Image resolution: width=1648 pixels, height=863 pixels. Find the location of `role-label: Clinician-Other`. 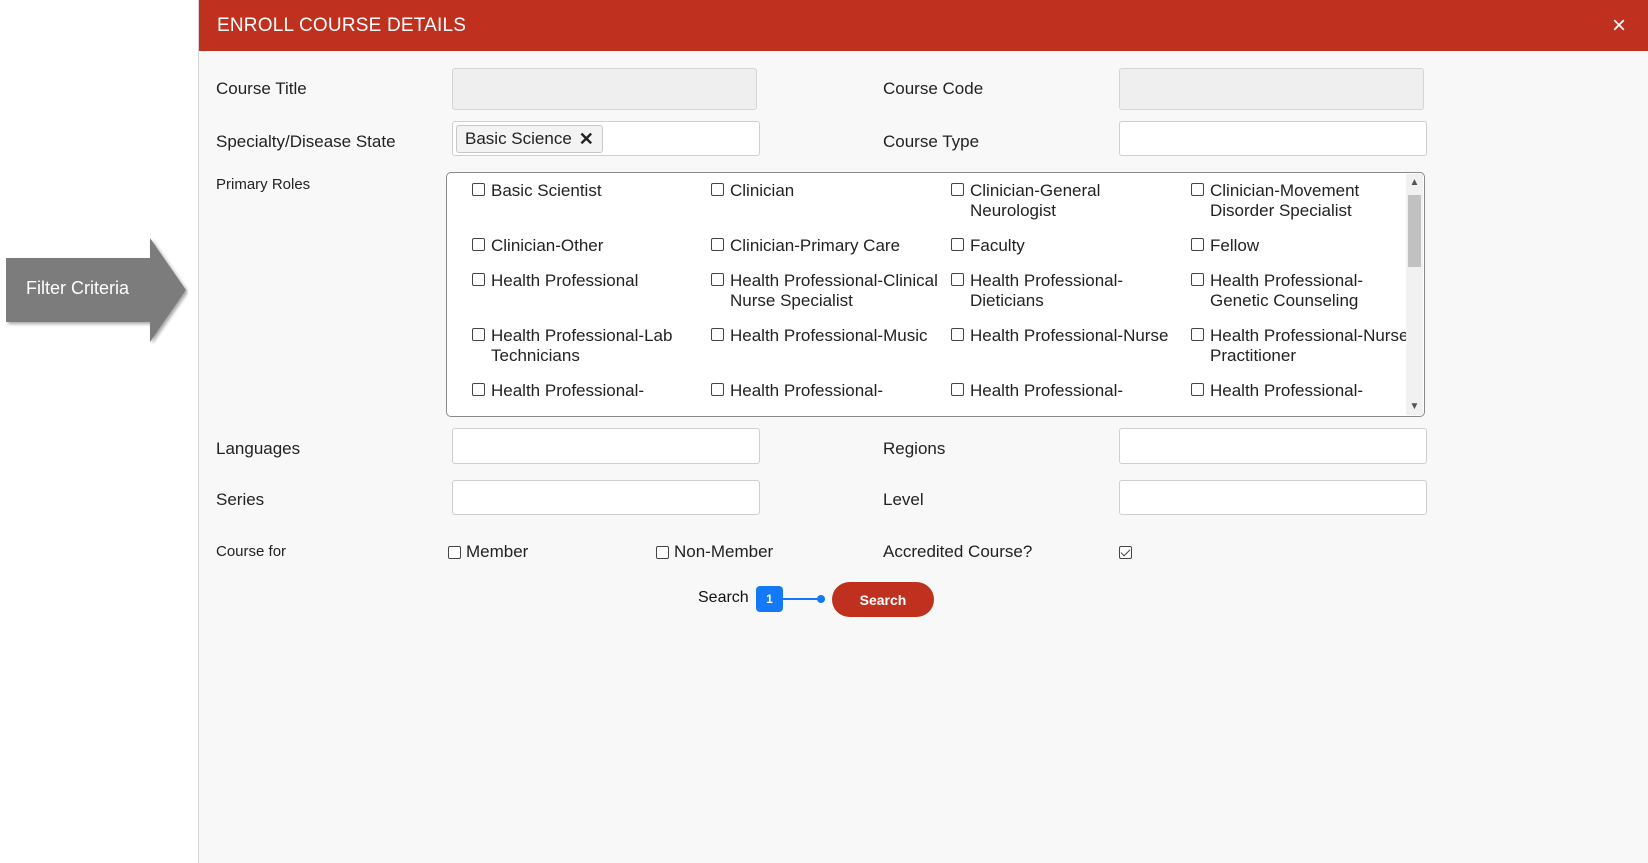

role-label: Clinician-Other is located at coordinates (547, 245).